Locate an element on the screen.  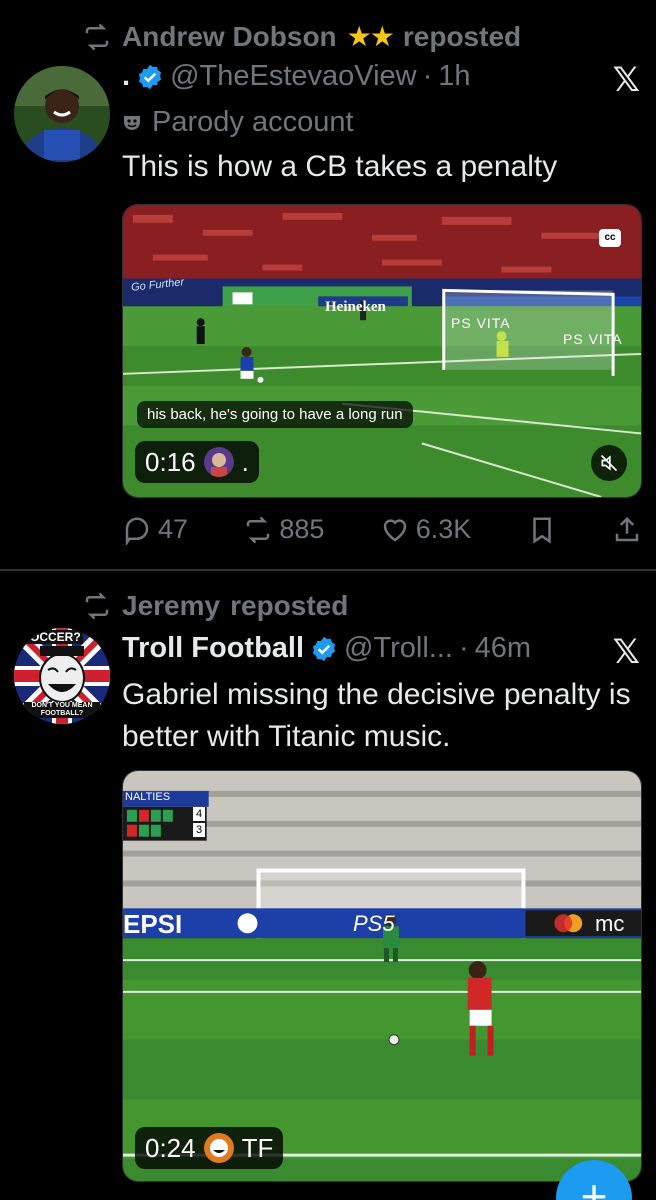
post-header: . @TheEstevaoView · 1h is located at coordinates (296, 76).